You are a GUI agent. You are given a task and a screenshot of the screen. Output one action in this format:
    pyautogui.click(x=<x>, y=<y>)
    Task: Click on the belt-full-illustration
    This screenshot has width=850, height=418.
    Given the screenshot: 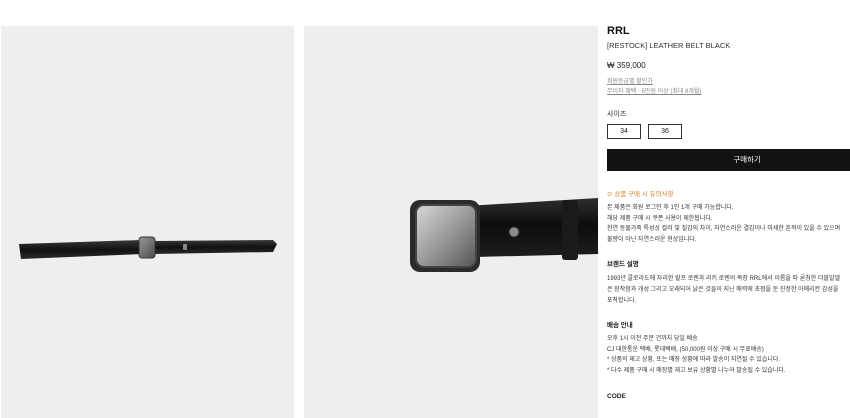 What is the action you would take?
    pyautogui.click(x=148, y=247)
    